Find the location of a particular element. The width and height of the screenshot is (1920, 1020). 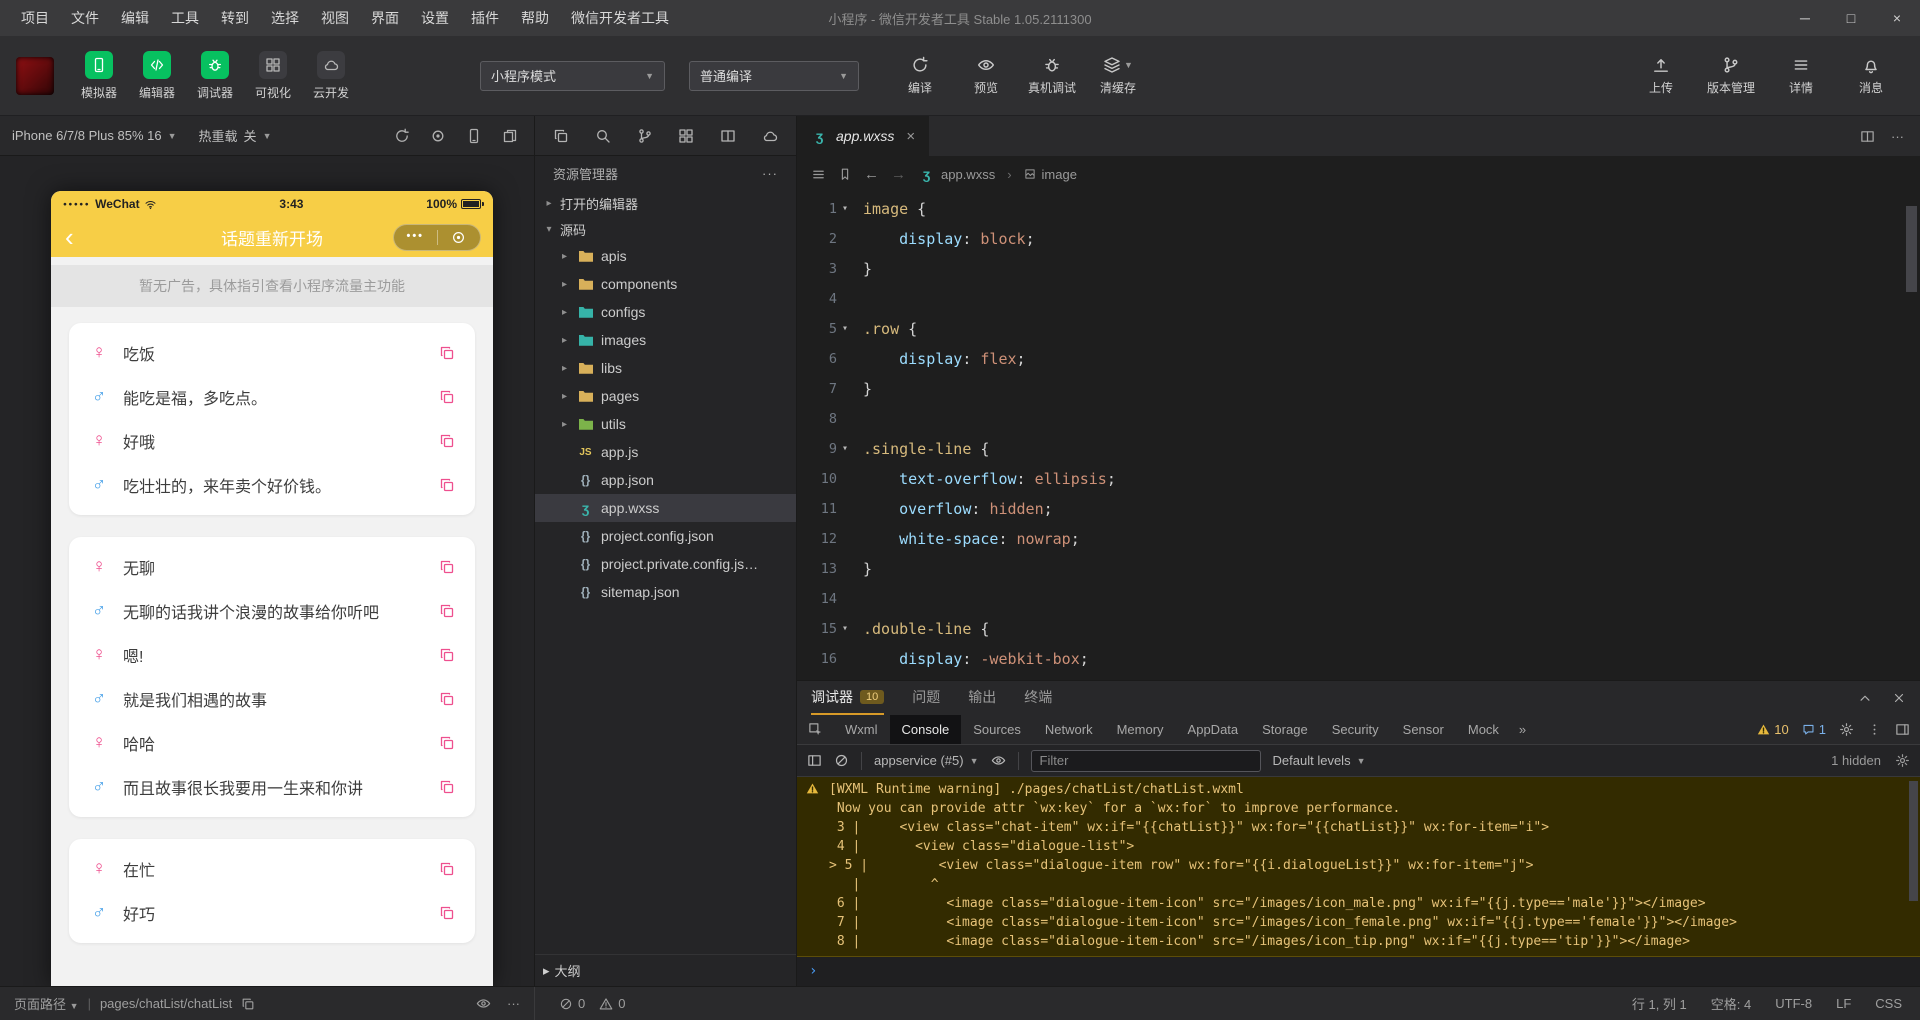

devtools-tab-storage: Storage is located at coordinates (1285, 729).